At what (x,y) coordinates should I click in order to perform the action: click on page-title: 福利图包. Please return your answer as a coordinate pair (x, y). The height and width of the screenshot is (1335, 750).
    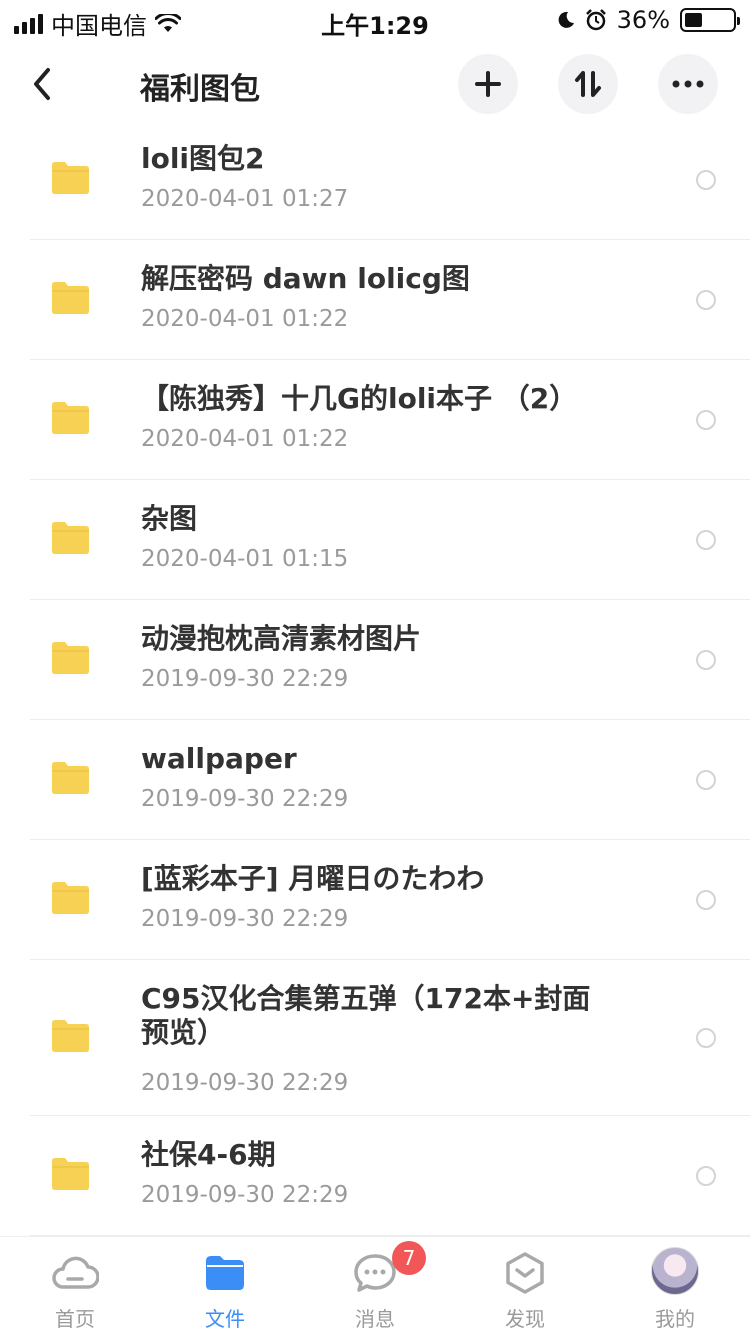
    Looking at the image, I should click on (200, 89).